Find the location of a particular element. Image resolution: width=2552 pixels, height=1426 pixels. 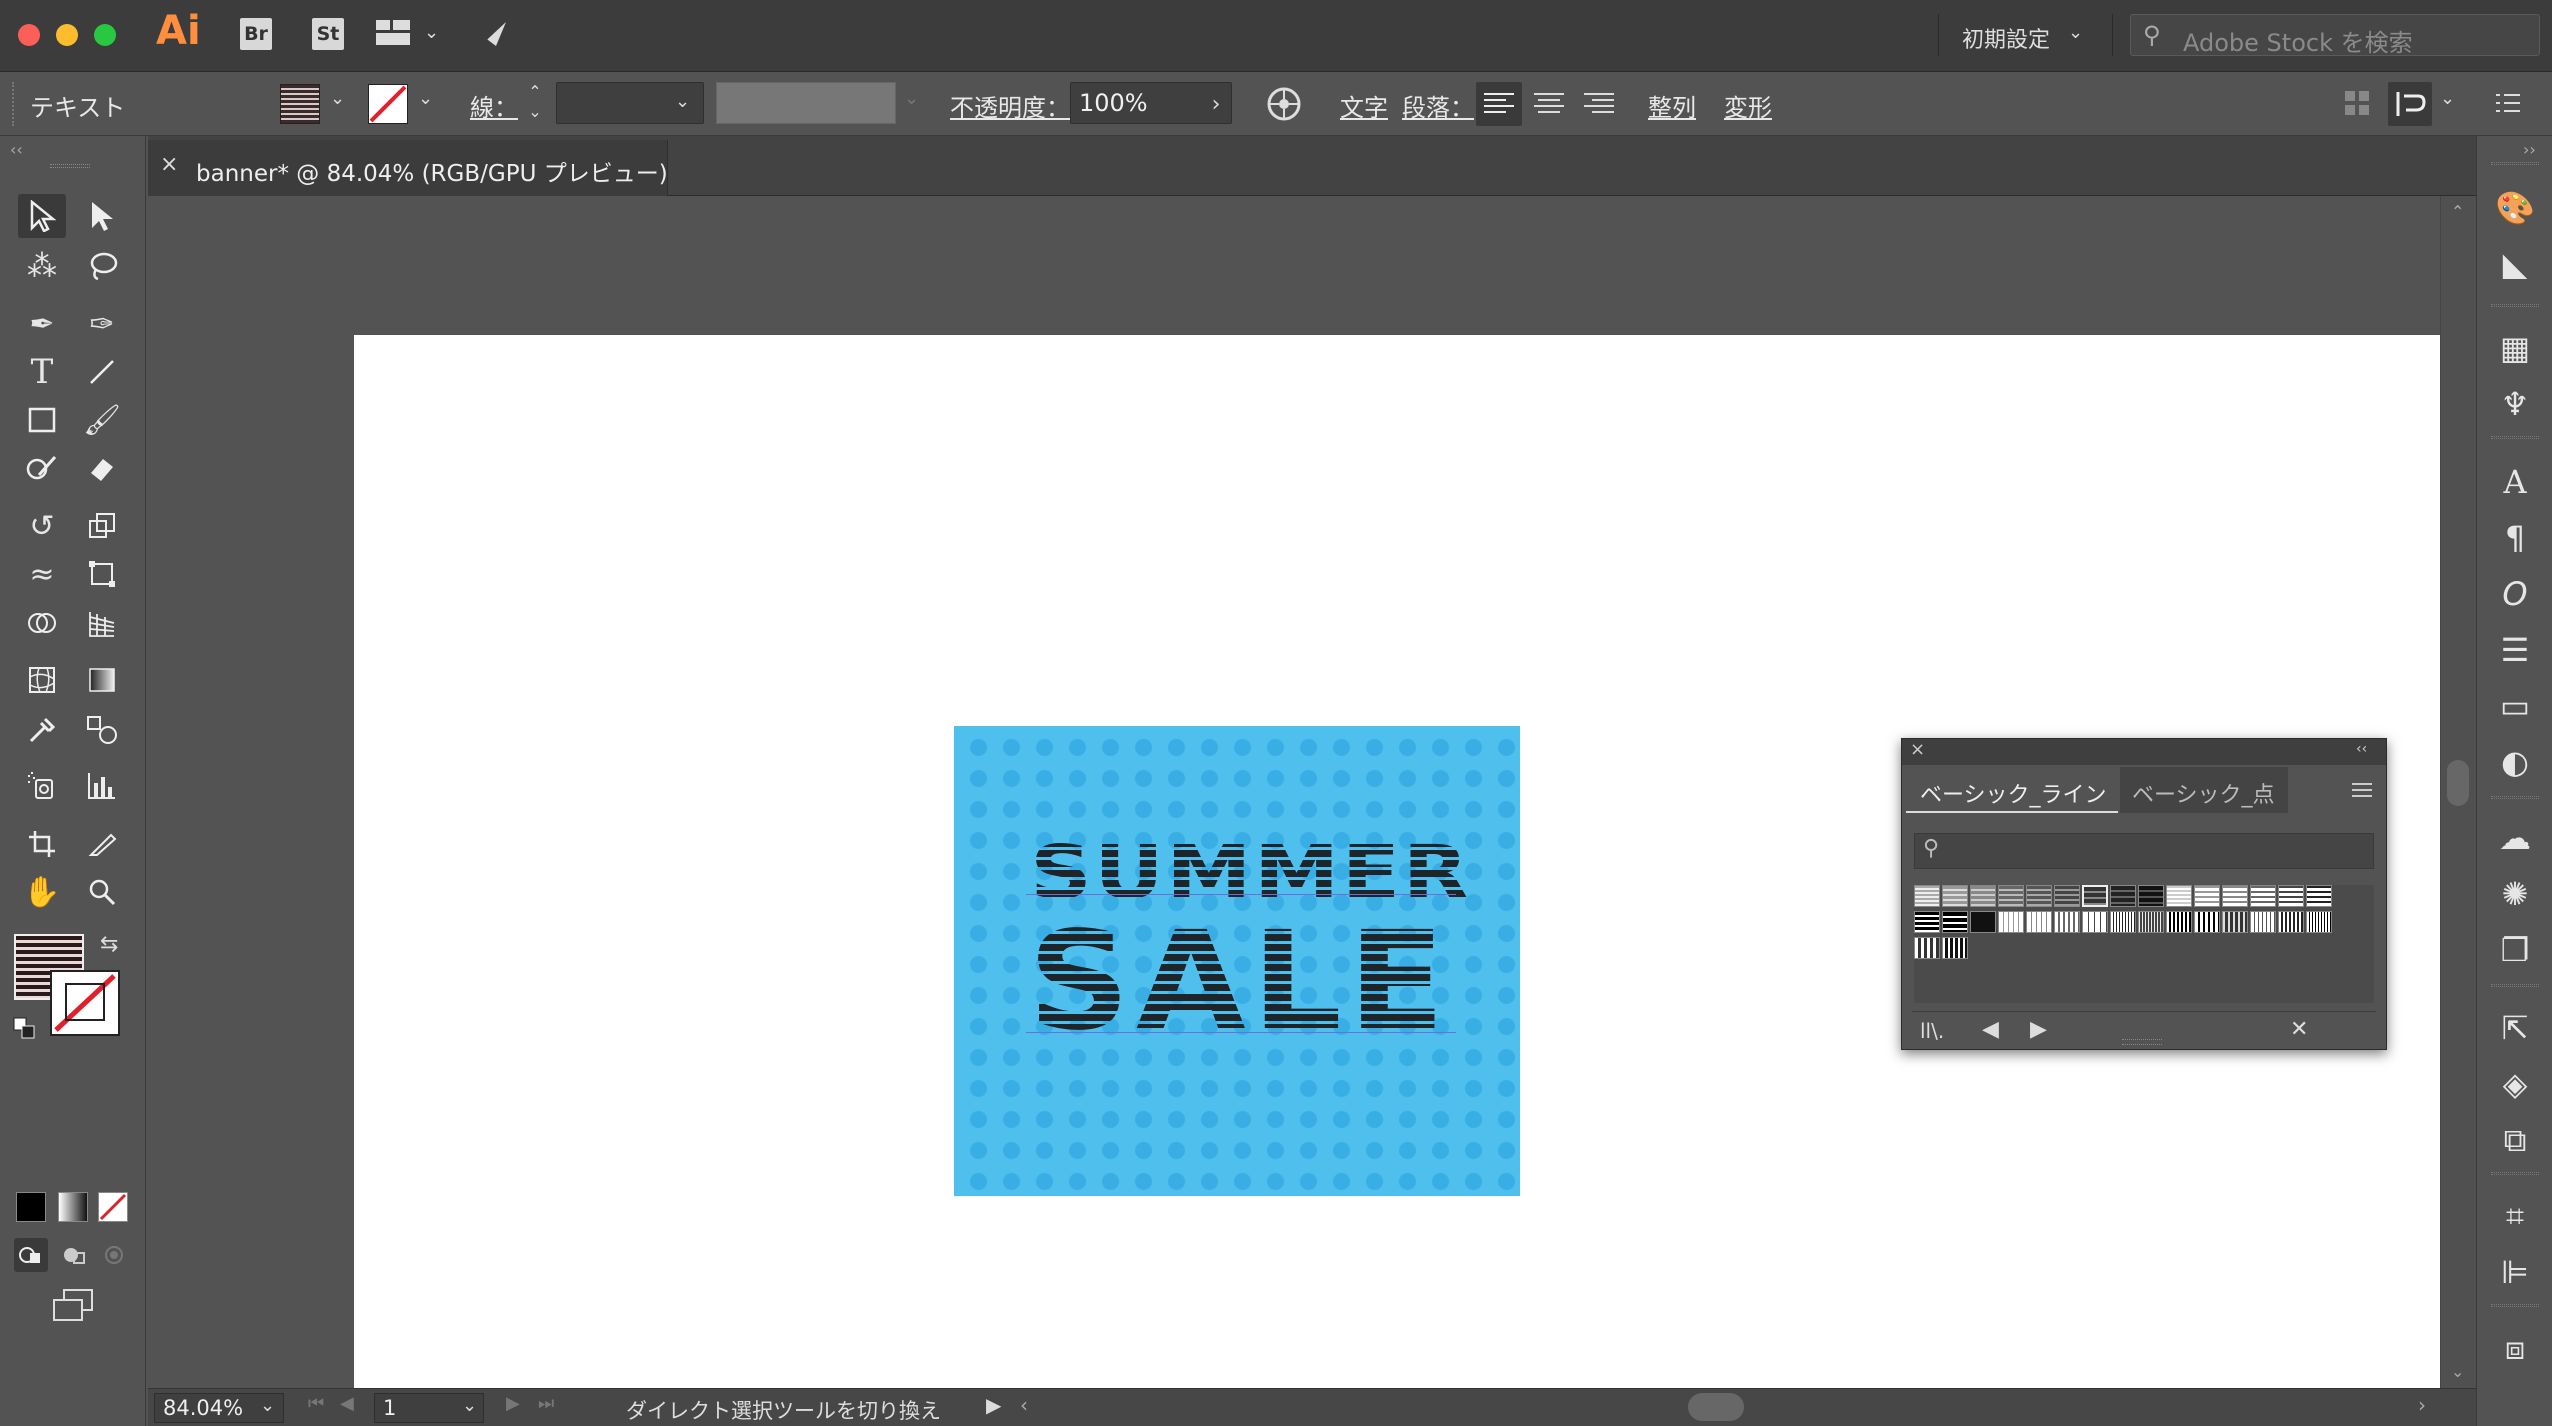

stock-button: St is located at coordinates (328, 34).